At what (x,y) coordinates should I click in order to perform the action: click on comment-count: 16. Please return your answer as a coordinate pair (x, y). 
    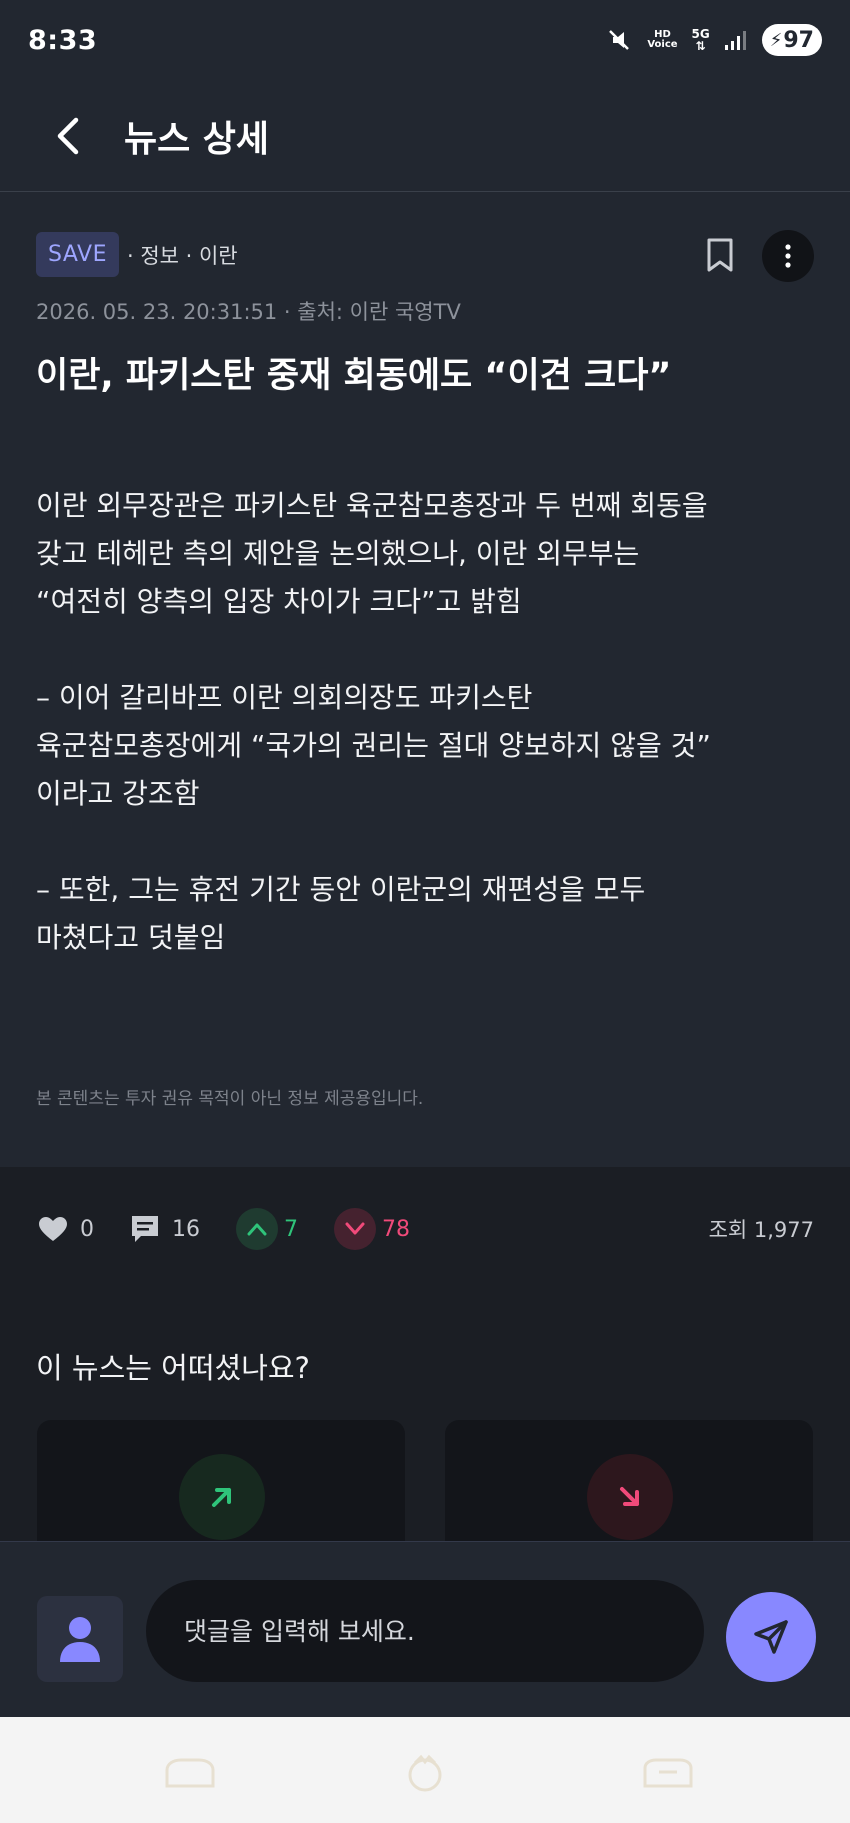
    Looking at the image, I should click on (186, 1229).